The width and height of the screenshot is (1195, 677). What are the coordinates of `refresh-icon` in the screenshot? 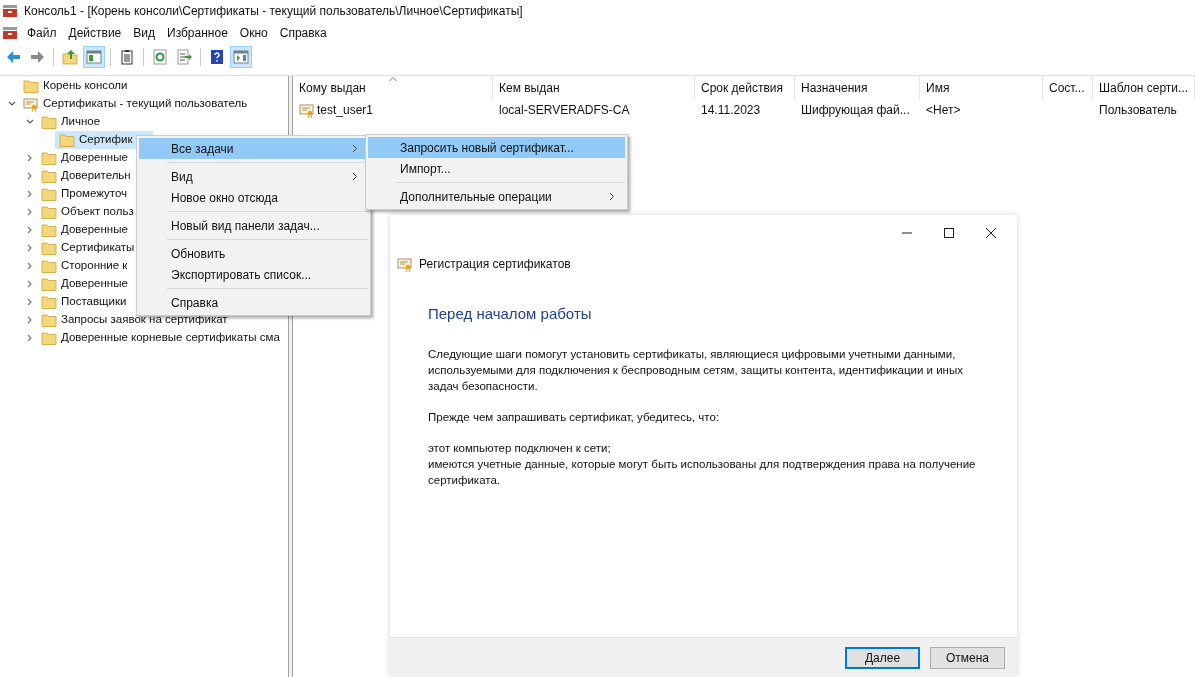 It's located at (160, 57).